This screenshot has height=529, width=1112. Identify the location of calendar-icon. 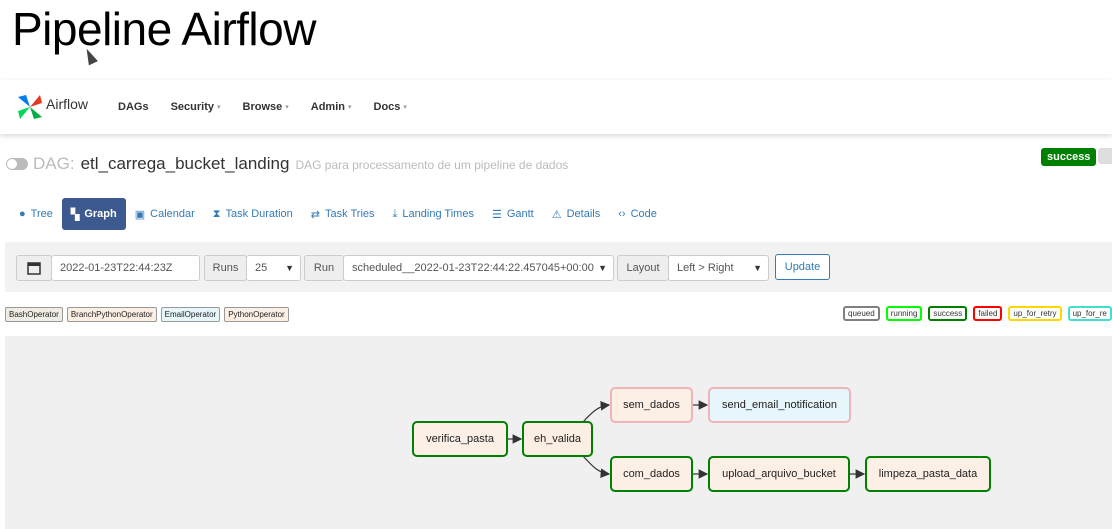
(34, 268).